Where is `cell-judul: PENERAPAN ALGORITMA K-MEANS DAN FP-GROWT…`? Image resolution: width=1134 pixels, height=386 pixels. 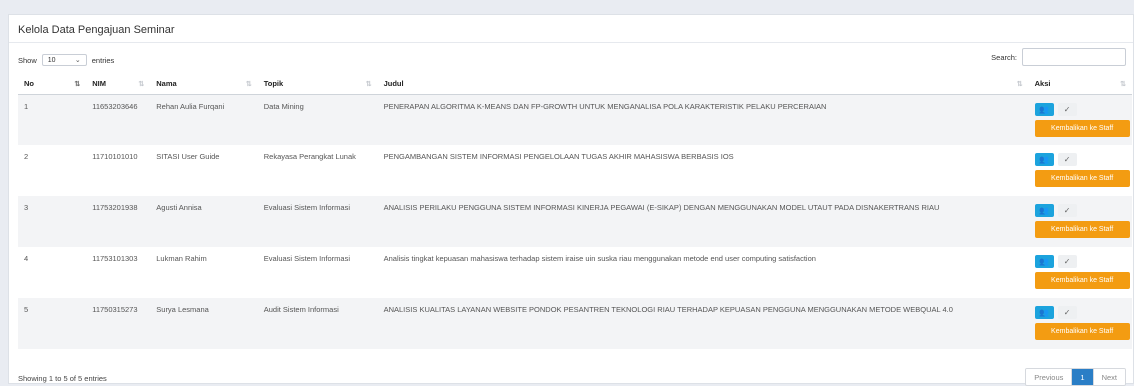
cell-judul: PENERAPAN ALGORITMA K-MEANS DAN FP-GROWT… is located at coordinates (605, 106).